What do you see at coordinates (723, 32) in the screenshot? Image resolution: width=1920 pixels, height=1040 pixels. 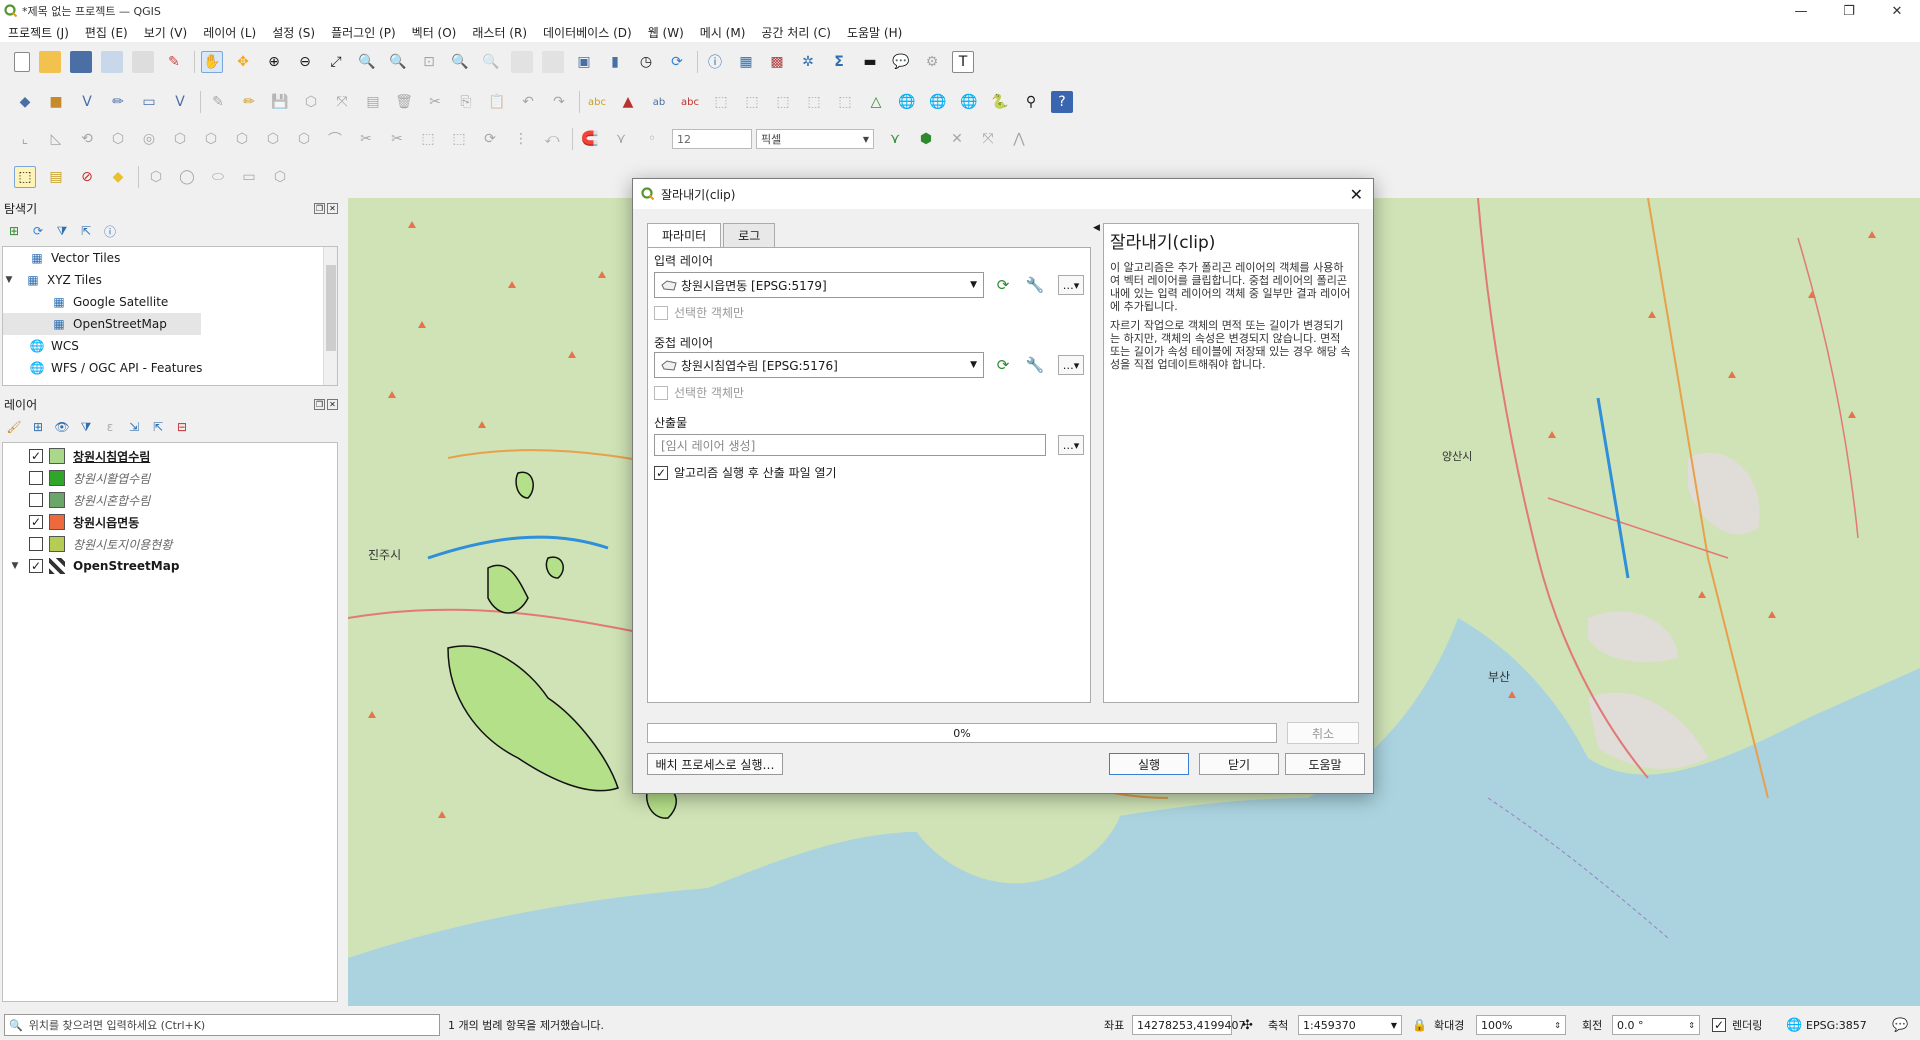 I see `menu-mesh: 메시 (M)` at bounding box center [723, 32].